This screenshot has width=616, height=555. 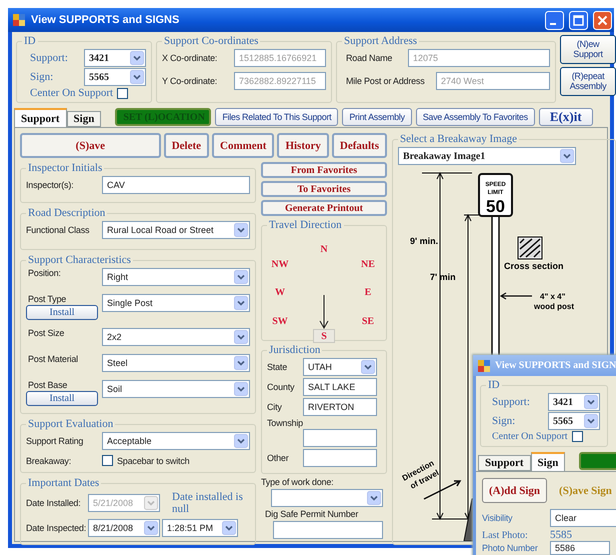 What do you see at coordinates (340, 407) in the screenshot?
I see `text-field: RIVERTON` at bounding box center [340, 407].